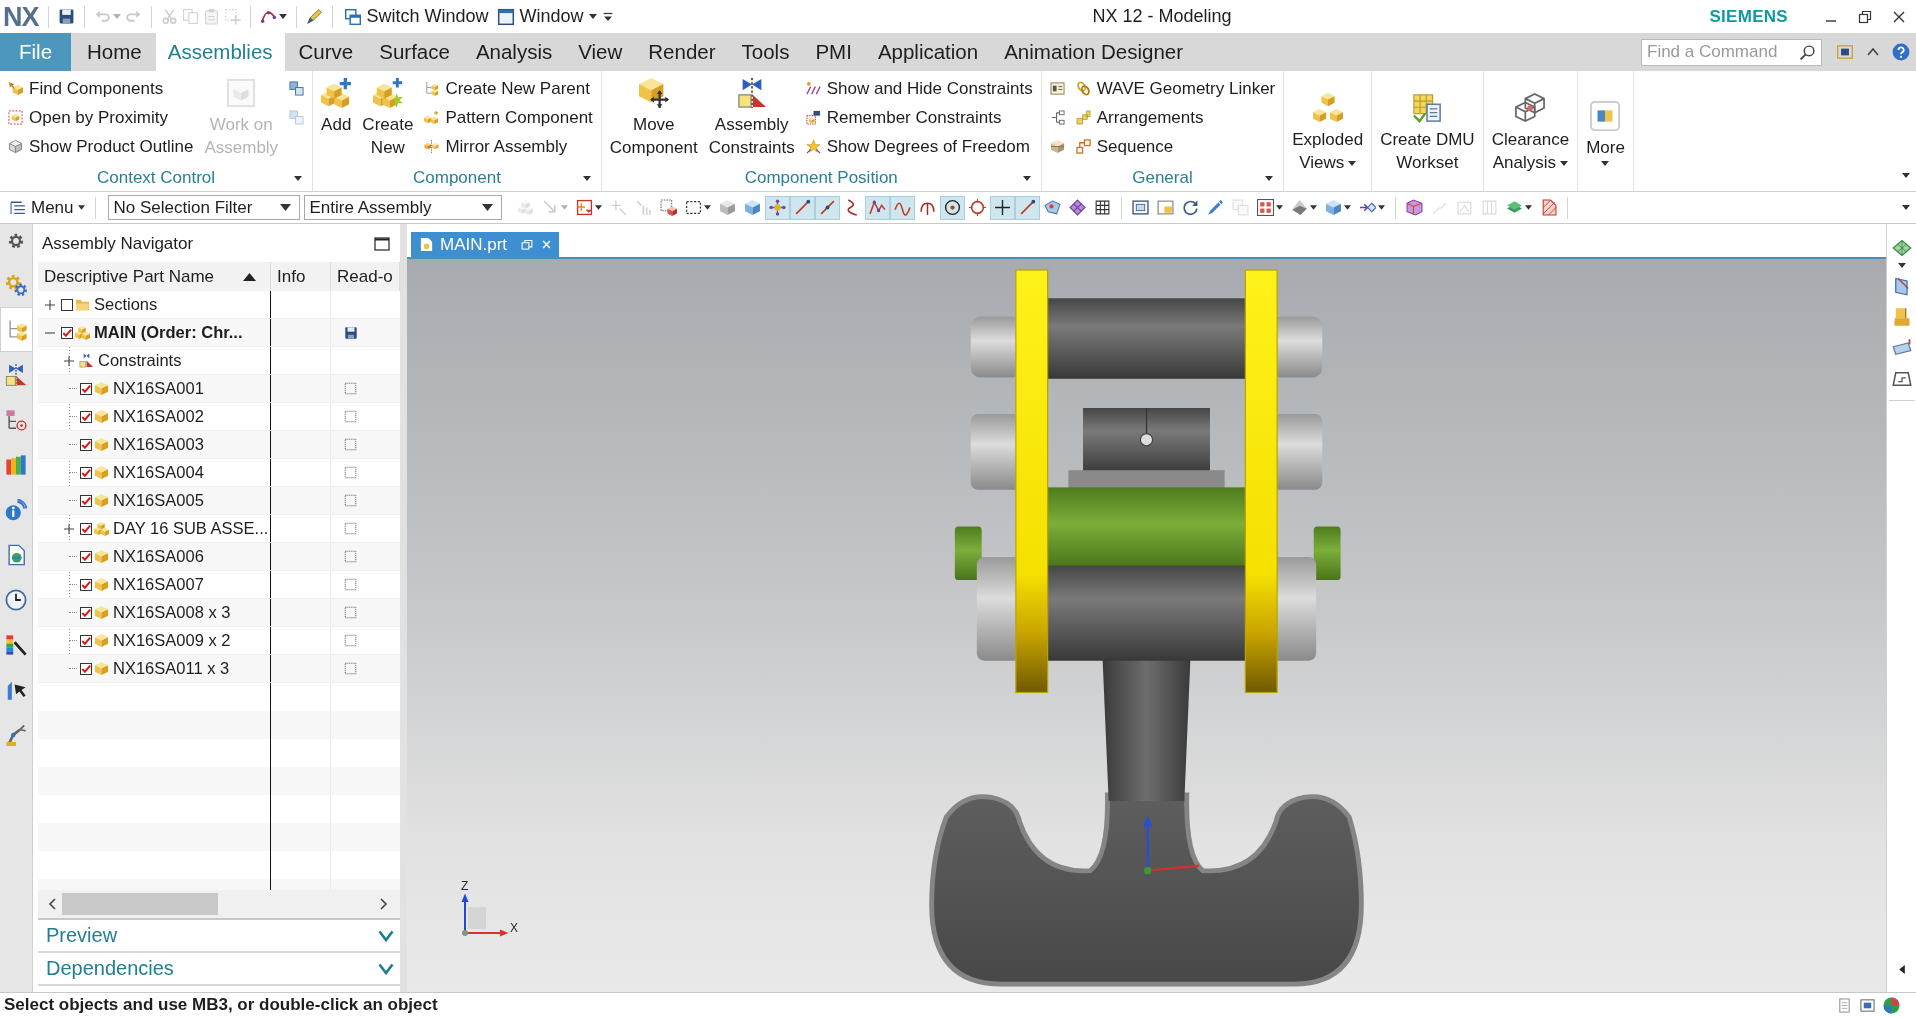 The height and width of the screenshot is (1017, 1916). What do you see at coordinates (220, 52) in the screenshot?
I see `ribbon-tab: Assemblies` at bounding box center [220, 52].